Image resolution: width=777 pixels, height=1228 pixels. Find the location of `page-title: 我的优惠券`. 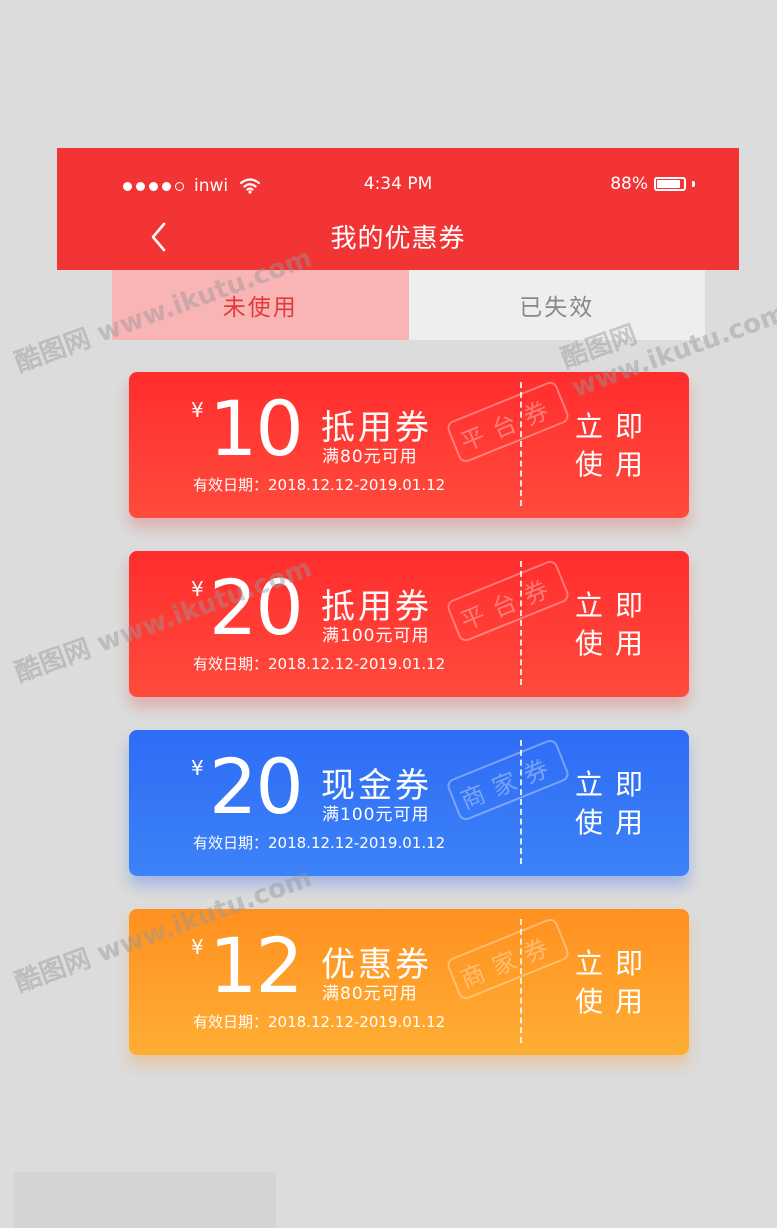

page-title: 我的优惠券 is located at coordinates (398, 239).